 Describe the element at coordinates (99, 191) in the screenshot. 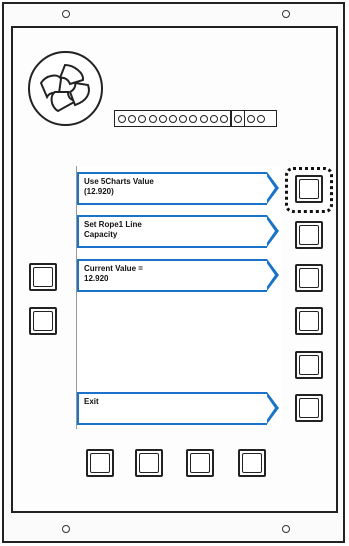

I see `softkey-label-line2: (12.920)` at that location.